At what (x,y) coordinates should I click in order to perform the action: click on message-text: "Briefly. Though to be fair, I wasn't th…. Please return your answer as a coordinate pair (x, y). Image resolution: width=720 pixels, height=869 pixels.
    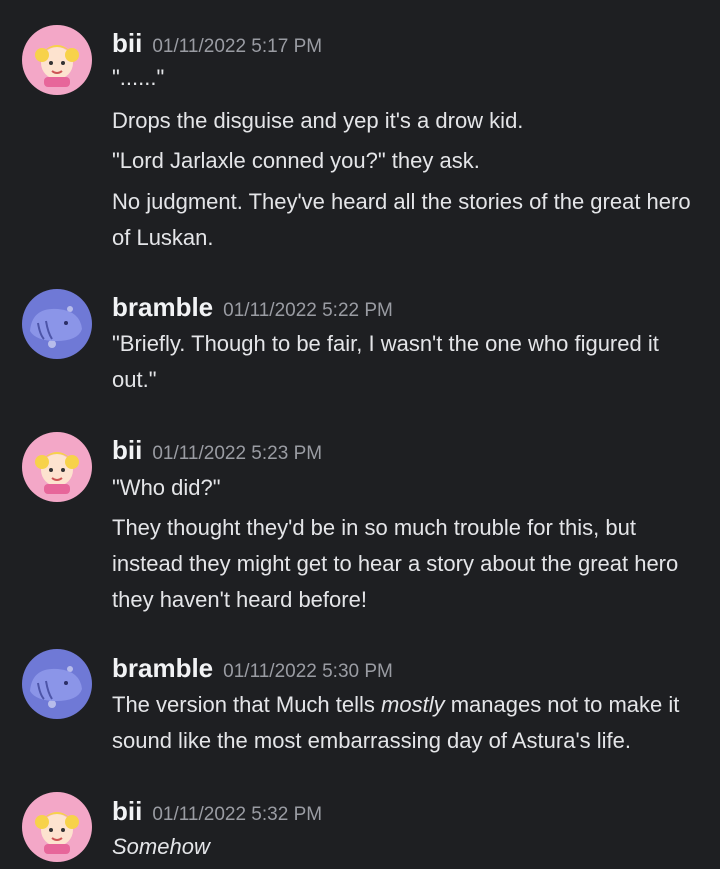
    Looking at the image, I should click on (385, 361).